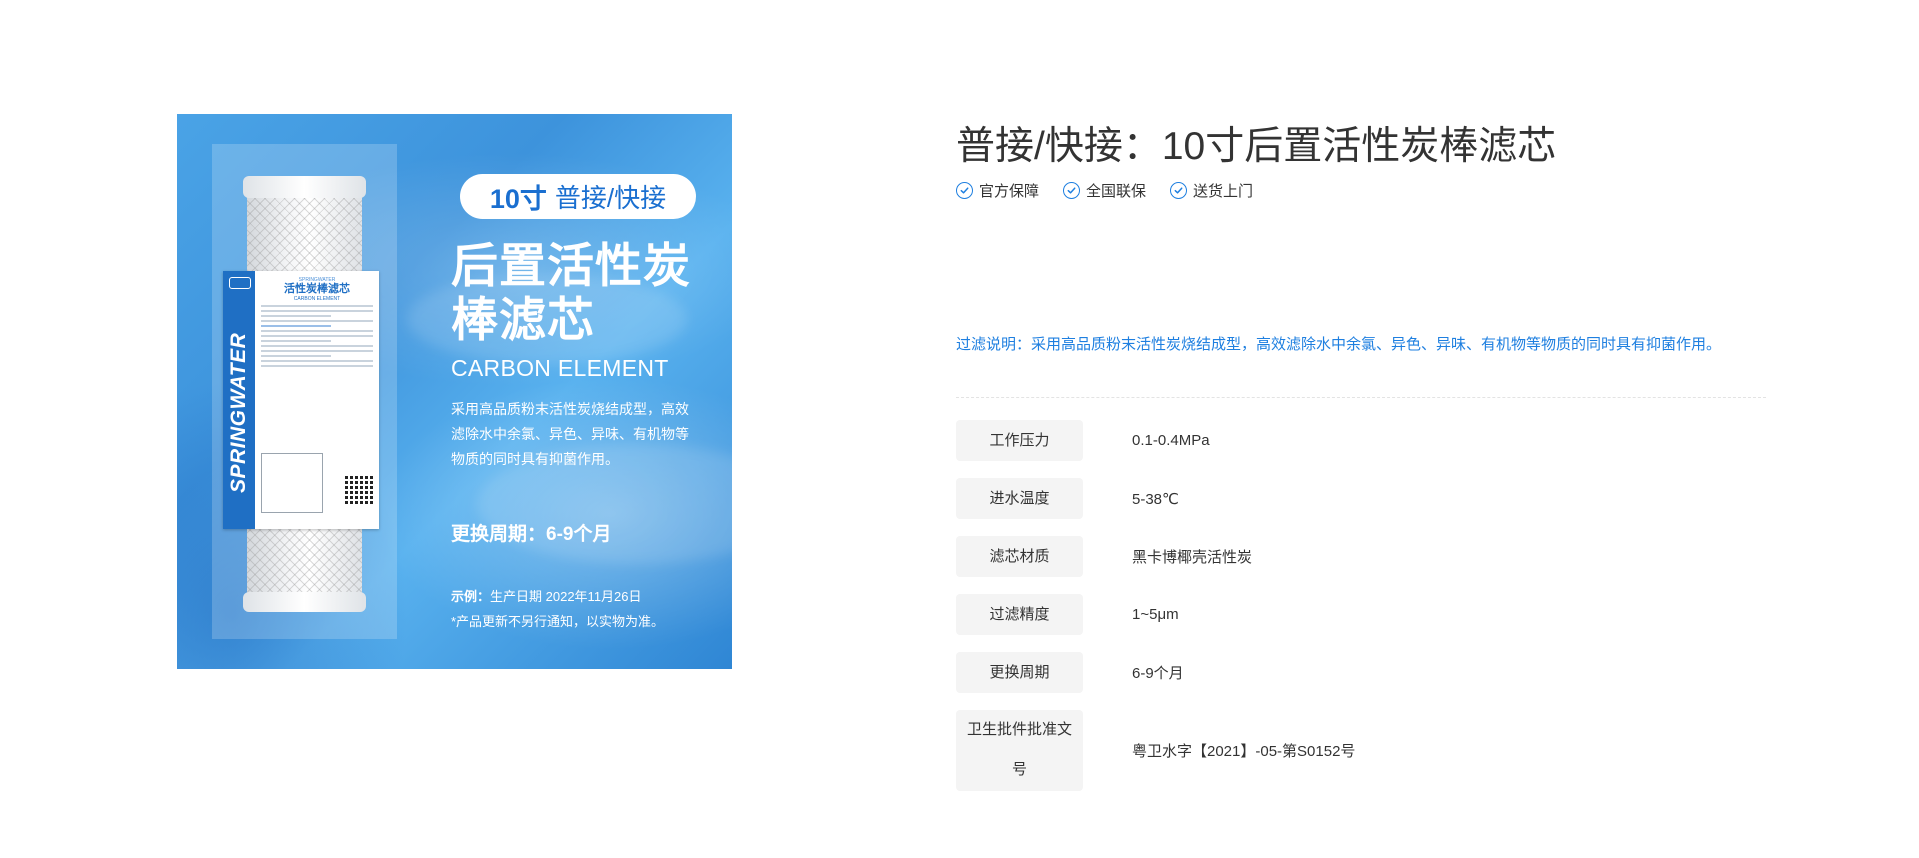 The height and width of the screenshot is (858, 1919). What do you see at coordinates (1361, 498) in the screenshot?
I see `spec-row: 进水温度 5-38℃` at bounding box center [1361, 498].